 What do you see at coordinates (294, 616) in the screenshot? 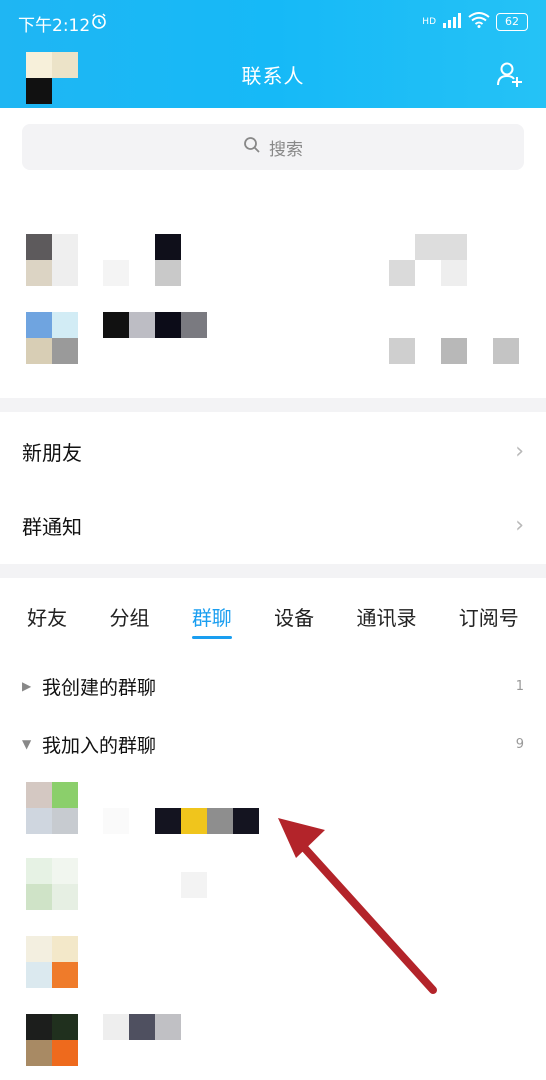
I see `tab-devices: 设备` at bounding box center [294, 616].